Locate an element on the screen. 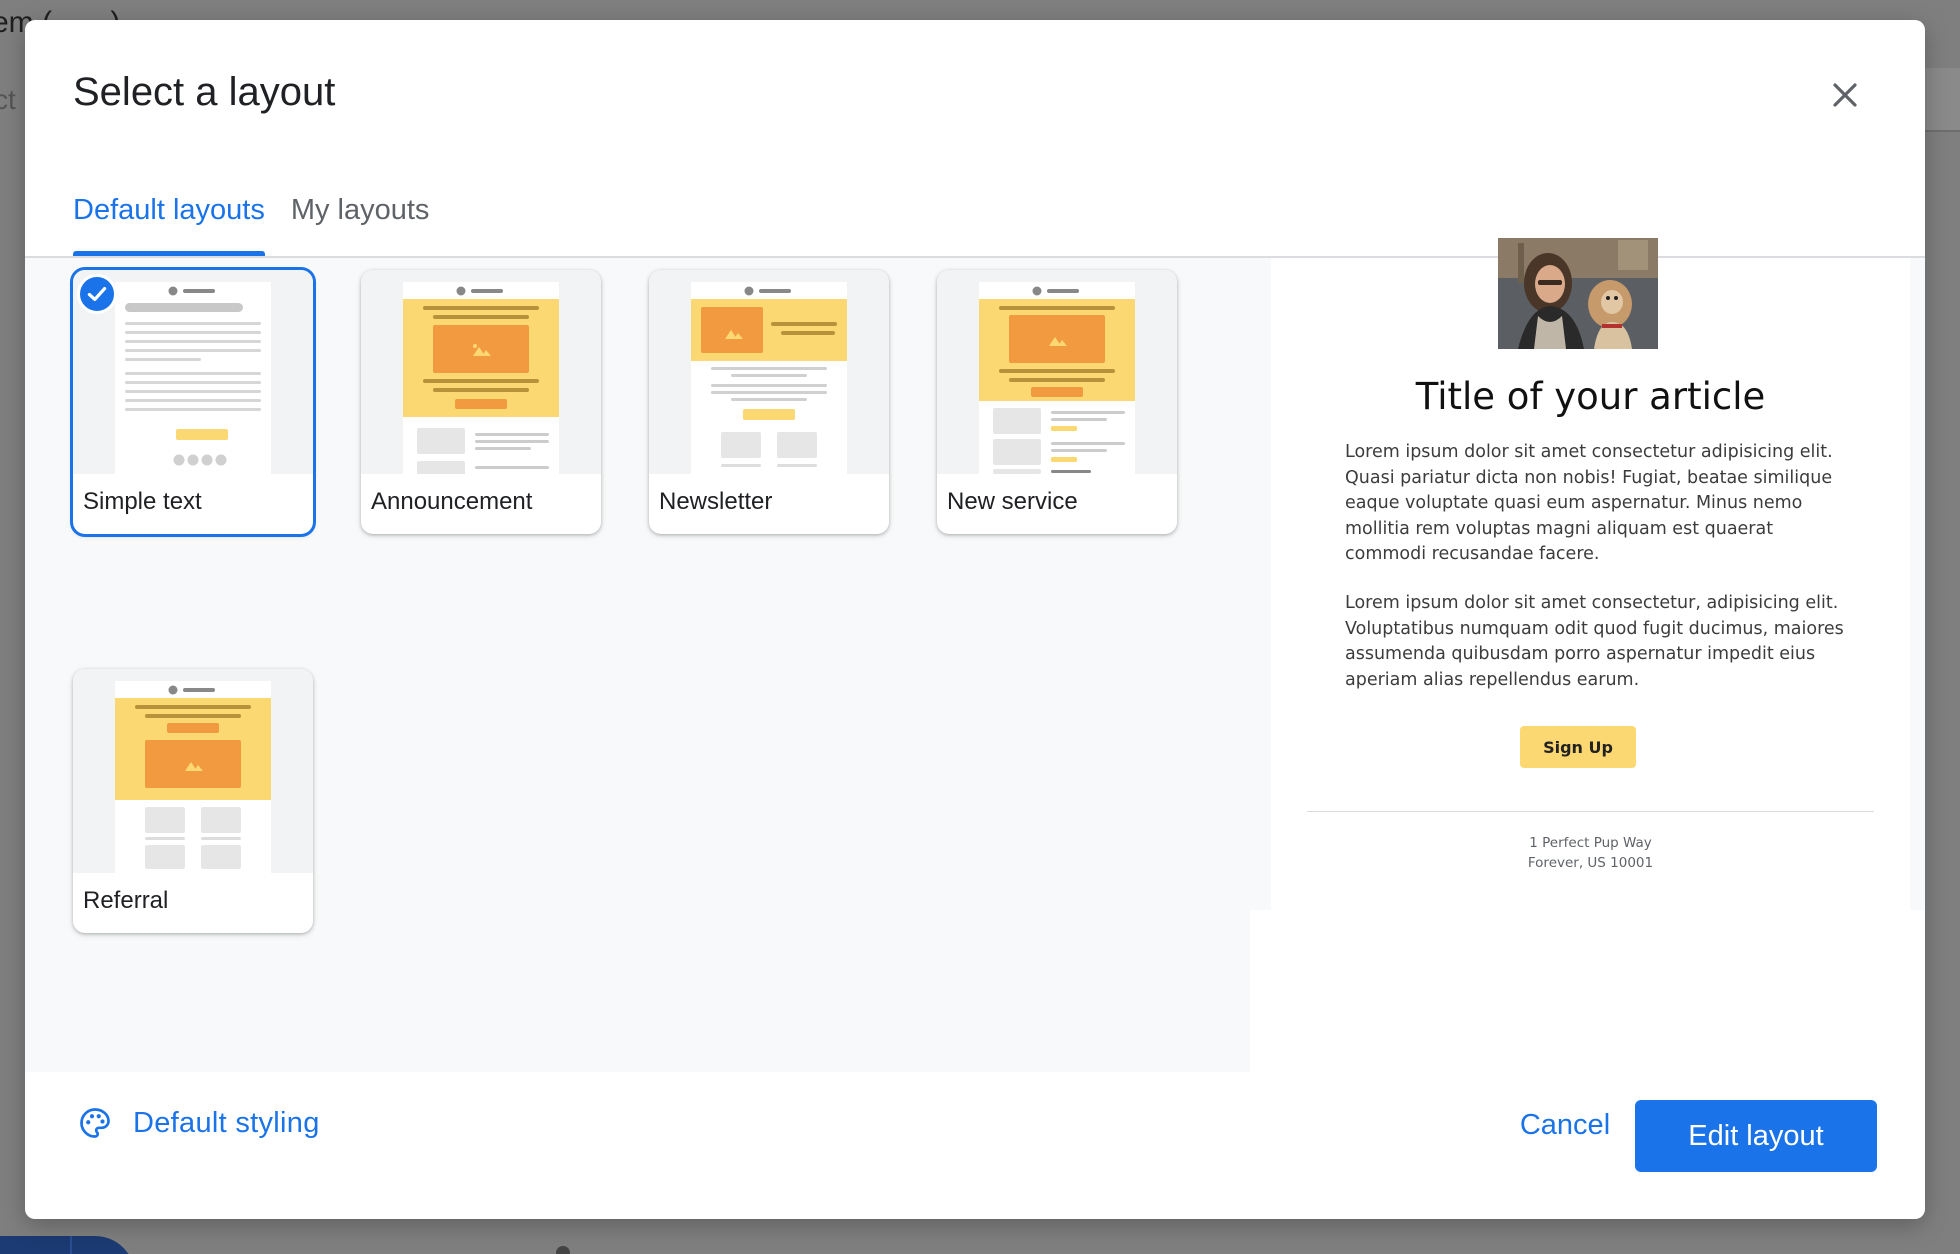 This screenshot has height=1254, width=1960. preview-article-title: Title of your article is located at coordinates (1590, 396).